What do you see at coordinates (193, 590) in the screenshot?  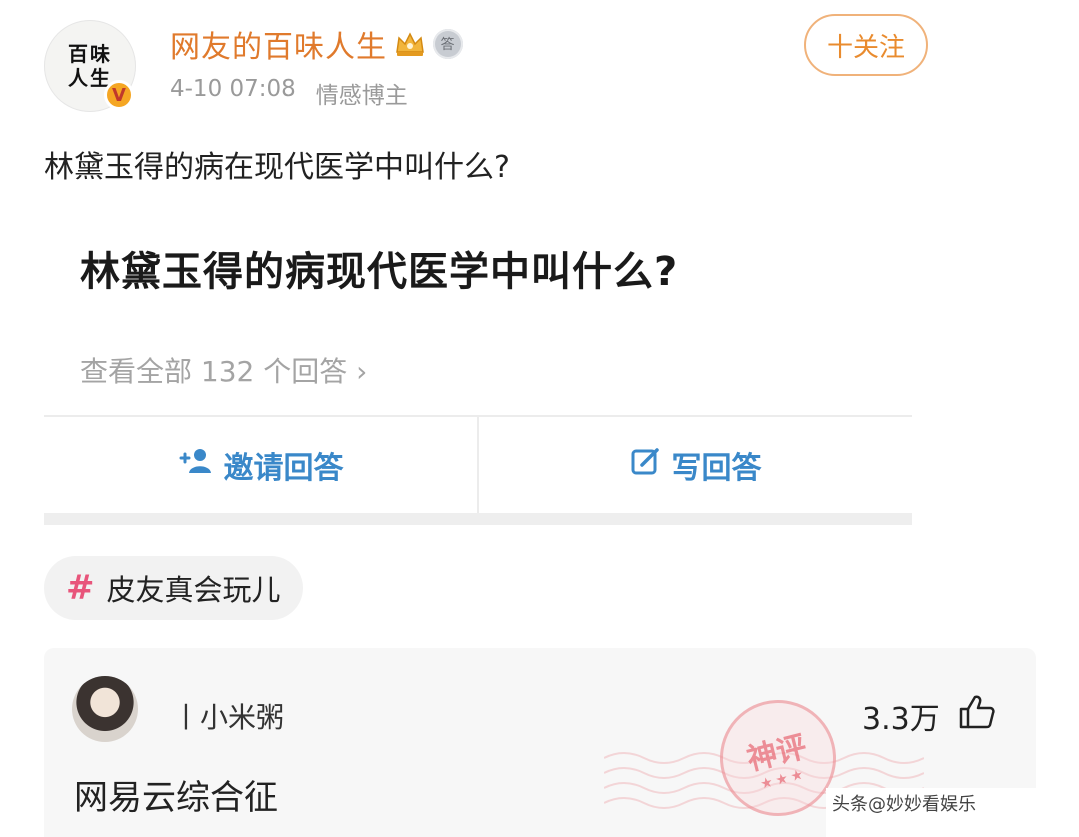 I see `topic-label: 皮友真会玩儿` at bounding box center [193, 590].